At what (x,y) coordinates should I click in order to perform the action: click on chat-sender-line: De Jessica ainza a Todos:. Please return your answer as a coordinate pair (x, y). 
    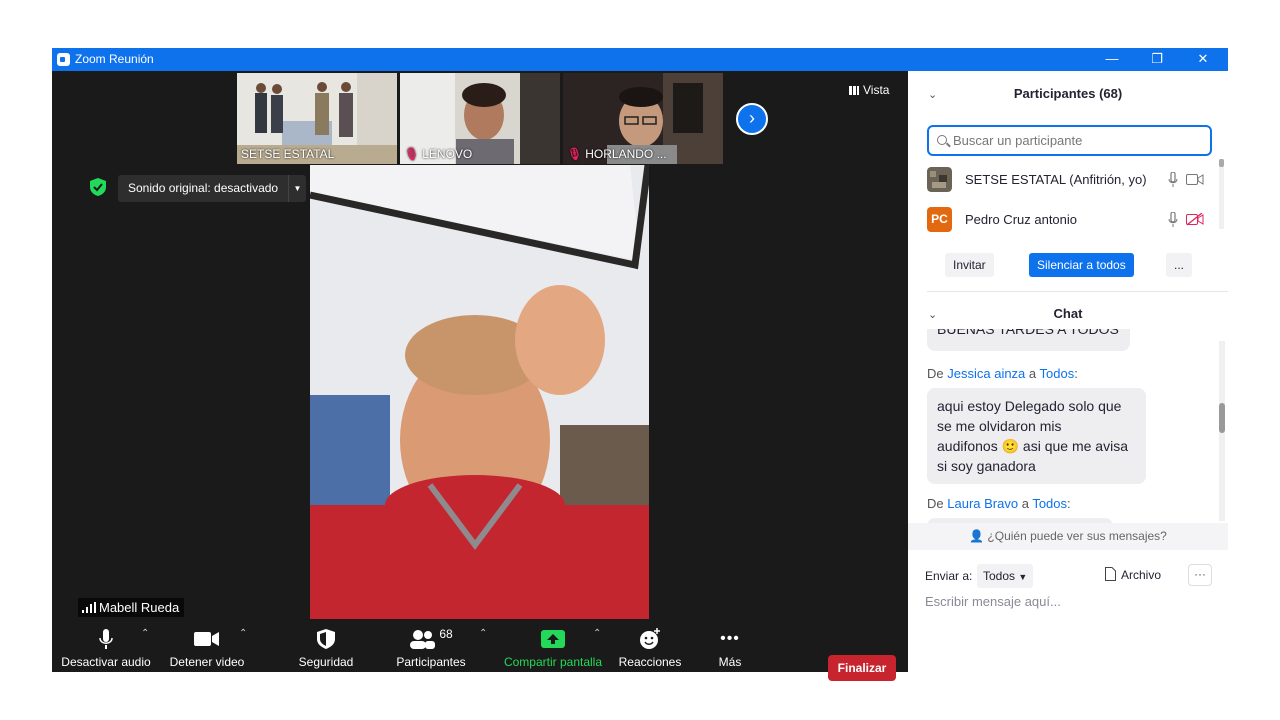
    Looking at the image, I should click on (1002, 373).